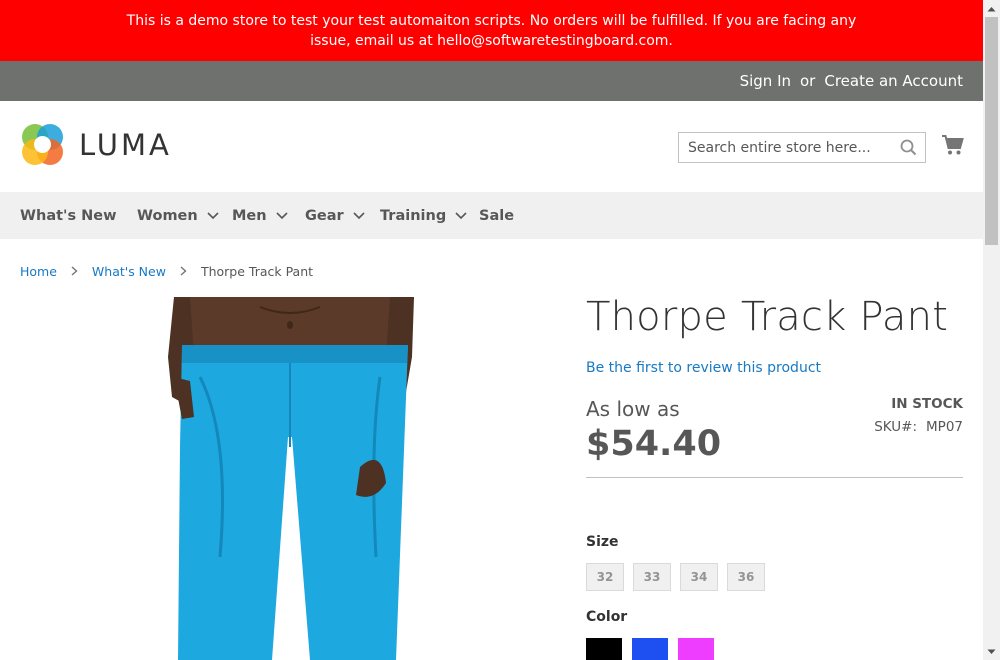  I want to click on cart-icon, so click(952, 147).